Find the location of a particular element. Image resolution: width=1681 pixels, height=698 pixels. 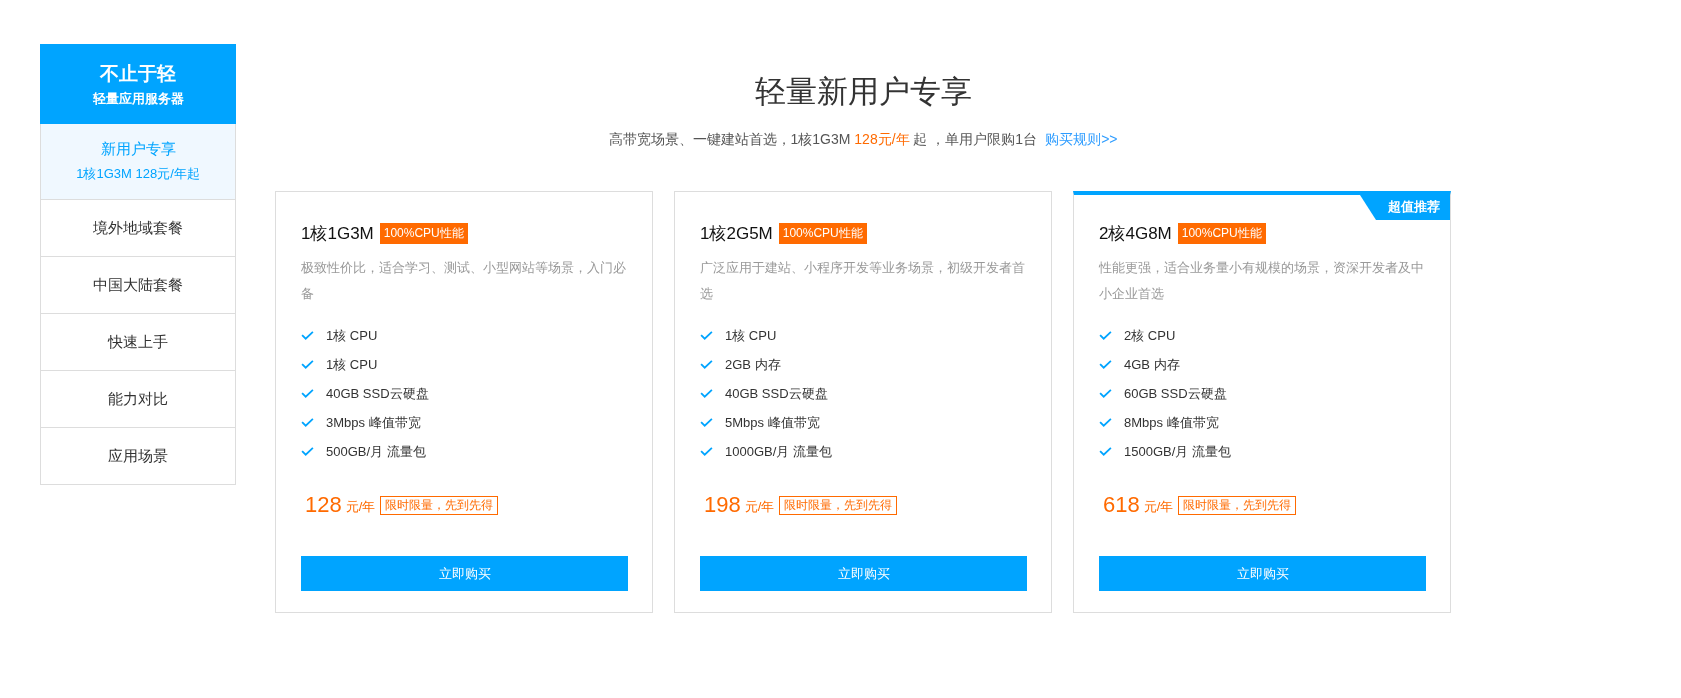

sidebar-item-label: 能力对比 is located at coordinates (138, 399).